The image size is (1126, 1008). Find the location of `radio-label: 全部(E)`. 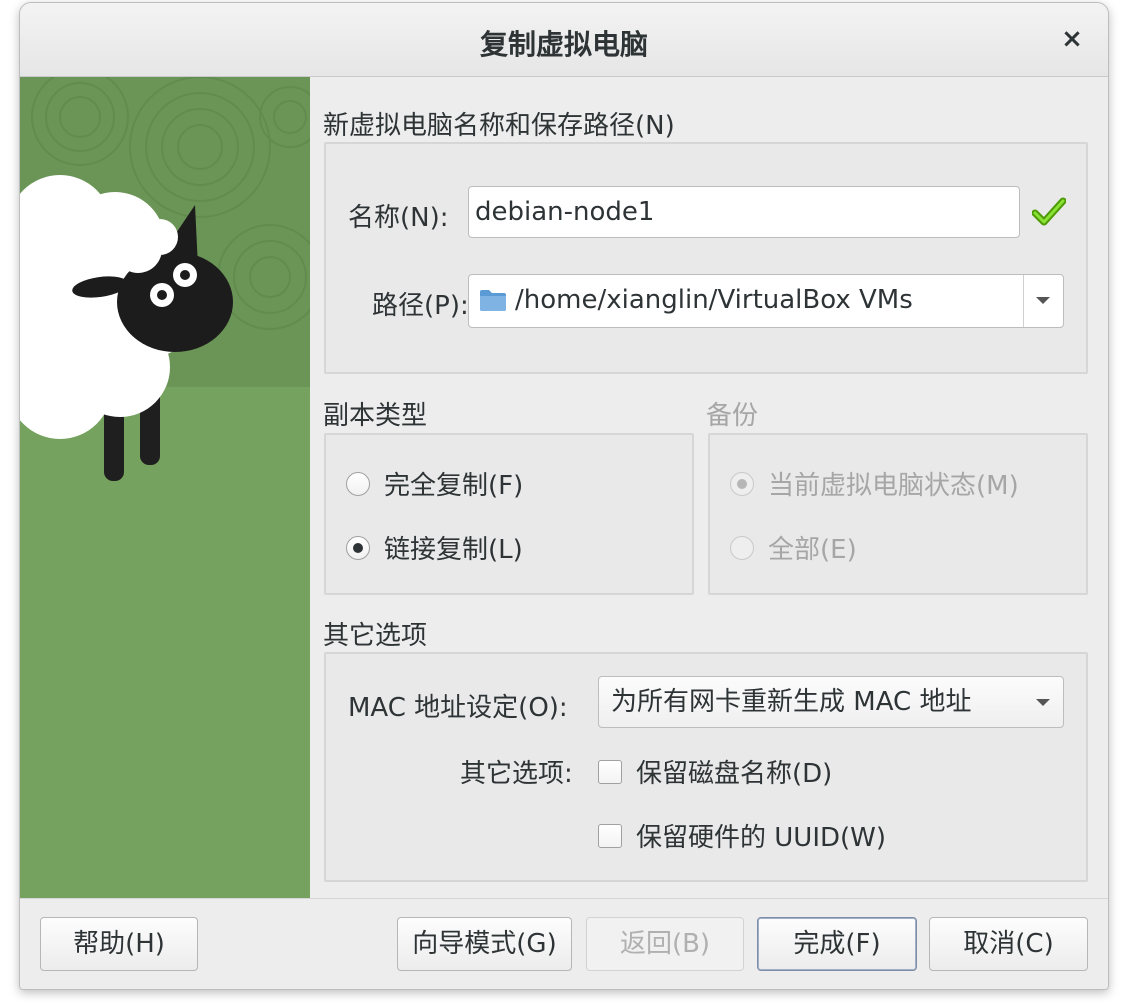

radio-label: 全部(E) is located at coordinates (812, 550).